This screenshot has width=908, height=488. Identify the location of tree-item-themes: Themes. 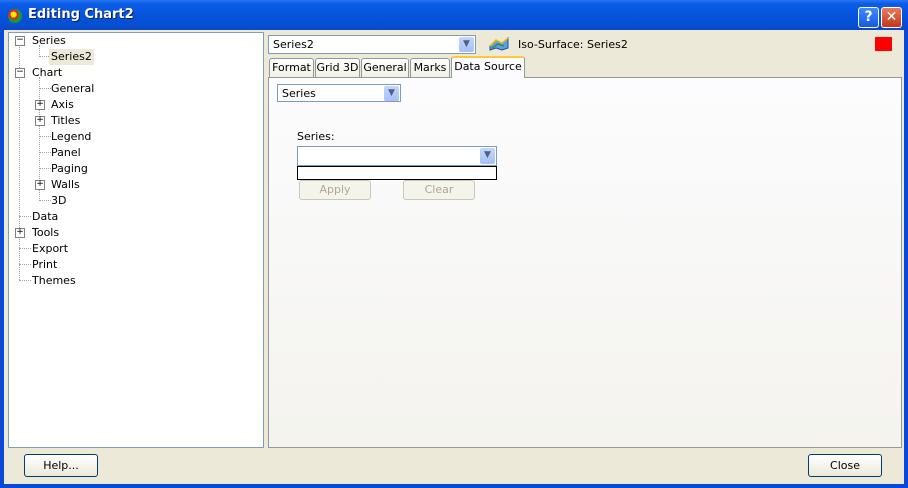
(54, 281).